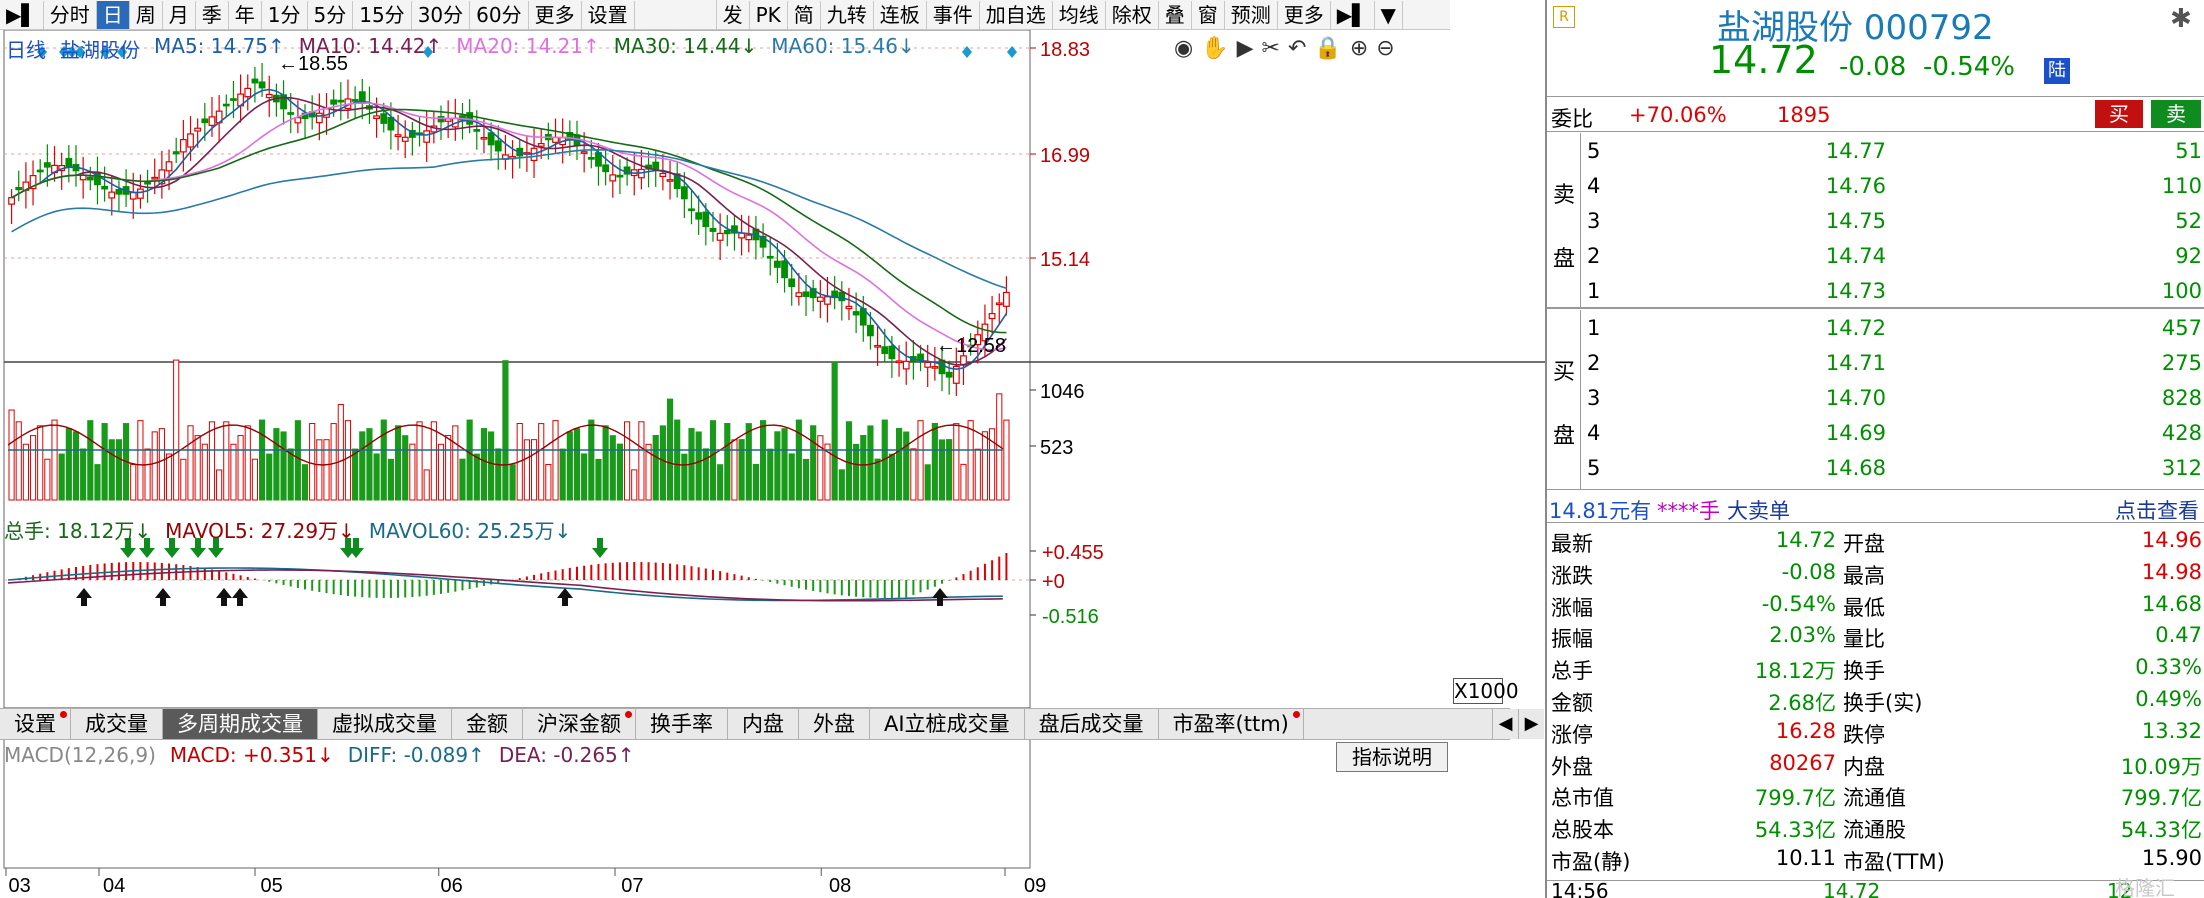 The width and height of the screenshot is (2204, 898). Describe the element at coordinates (1353, 14) in the screenshot. I see `toolbar-next-icon: ▶▌` at that location.